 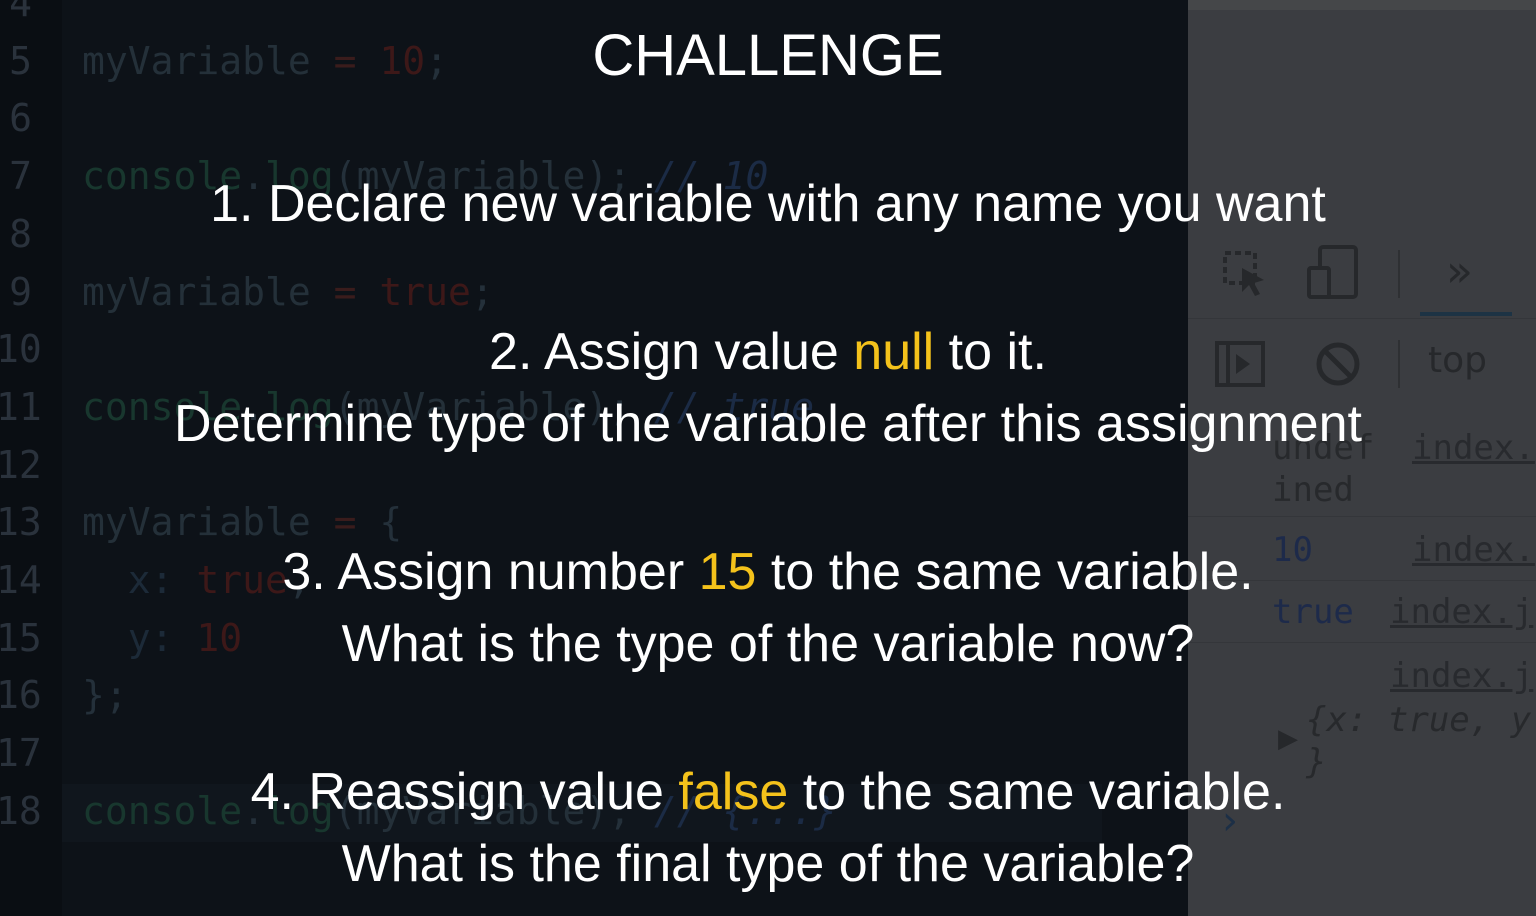 What do you see at coordinates (1037, 792) in the screenshot?
I see `task-4-text: to the same variable.` at bounding box center [1037, 792].